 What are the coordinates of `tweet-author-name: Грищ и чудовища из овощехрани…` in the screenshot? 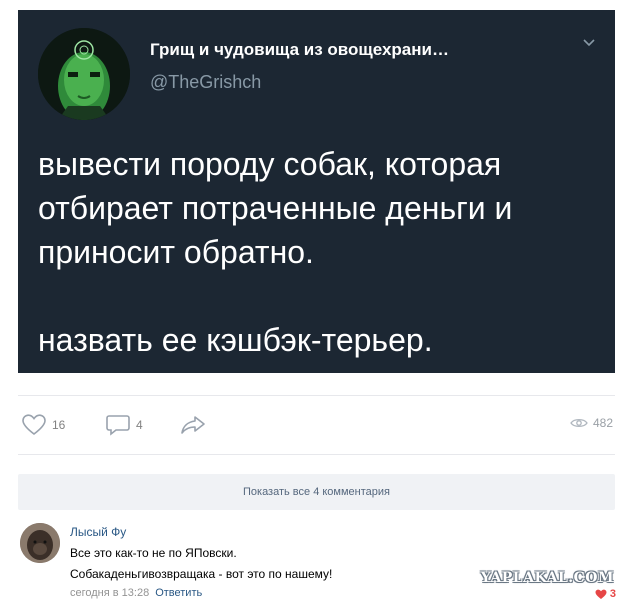 It's located at (360, 50).